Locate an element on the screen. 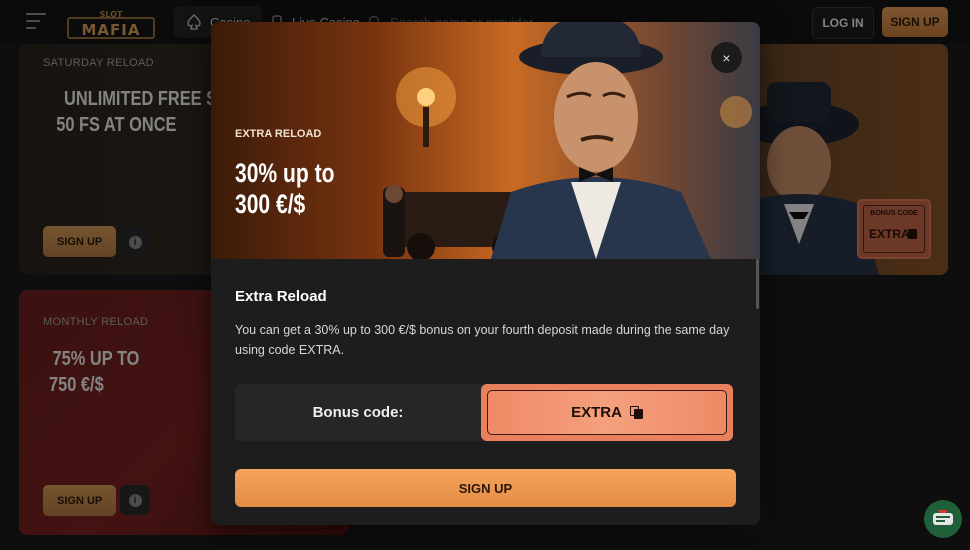 This screenshot has height=550, width=970. modal-hero-title-line-1: 30% up to is located at coordinates (285, 173).